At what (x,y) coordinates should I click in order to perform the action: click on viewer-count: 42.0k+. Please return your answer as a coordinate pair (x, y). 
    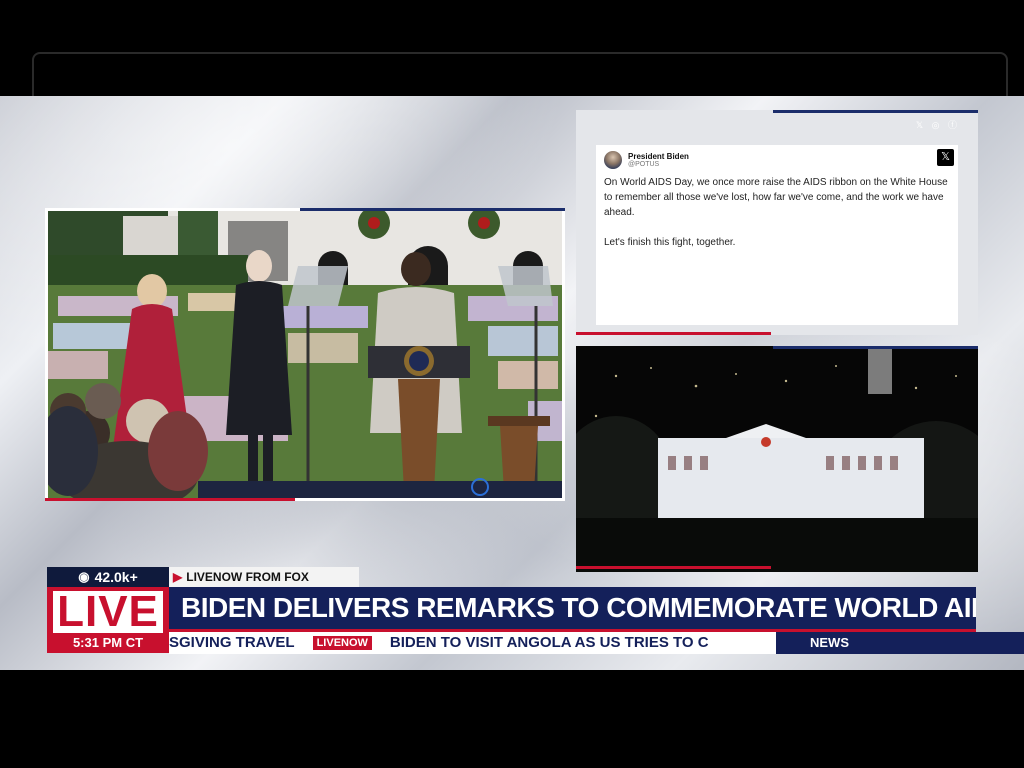
    Looking at the image, I should click on (116, 577).